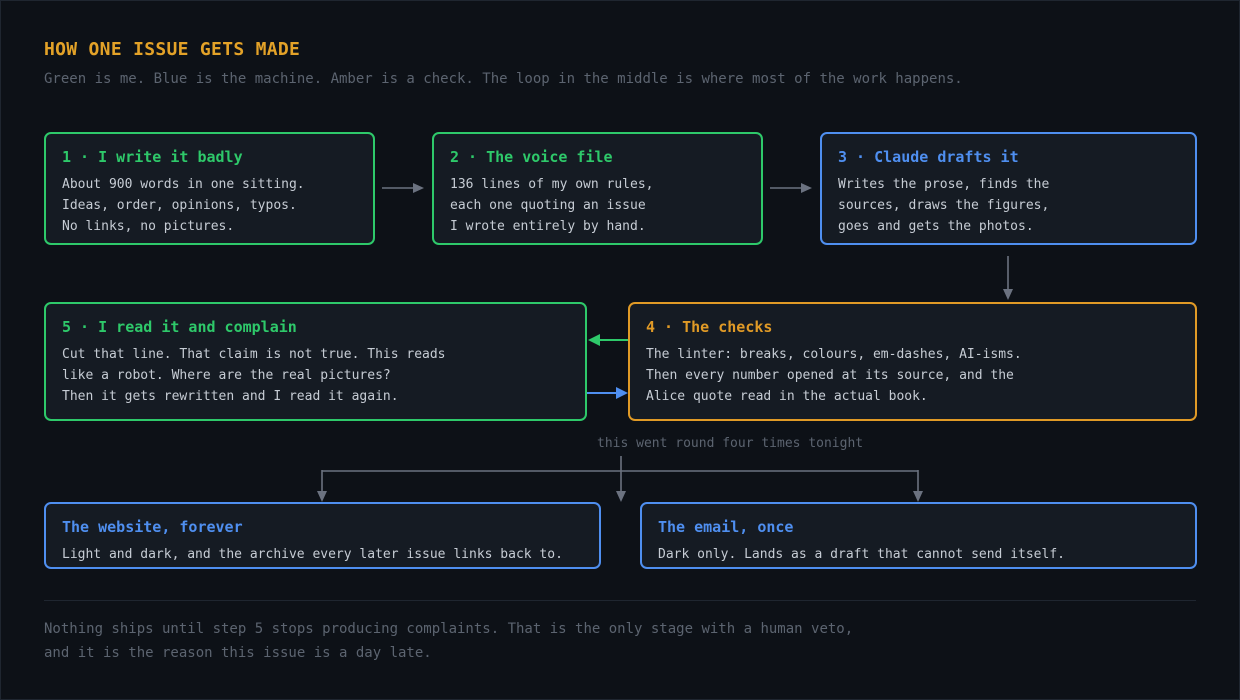  I want to click on arrow-fanout-to-outputs, so click(620, 479).